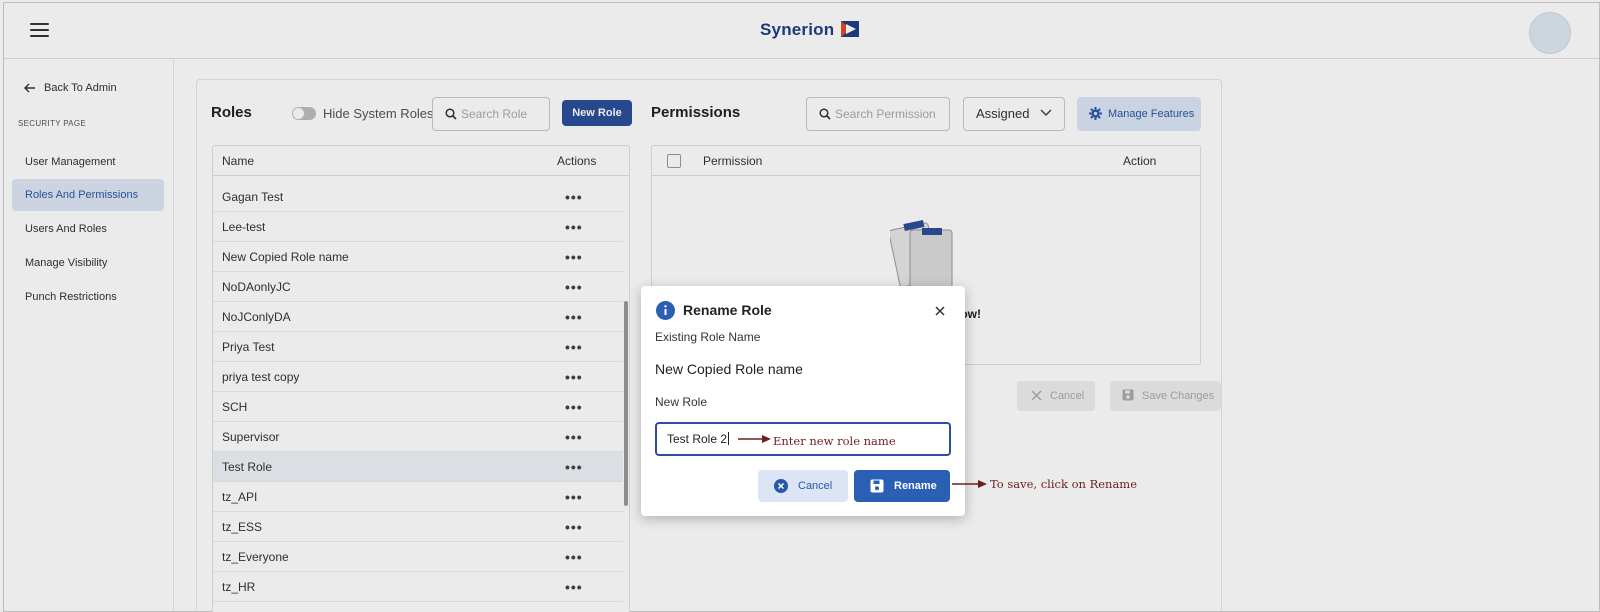 The height and width of the screenshot is (612, 1600). I want to click on annotation-input-hint: Enter new role name, so click(834, 441).